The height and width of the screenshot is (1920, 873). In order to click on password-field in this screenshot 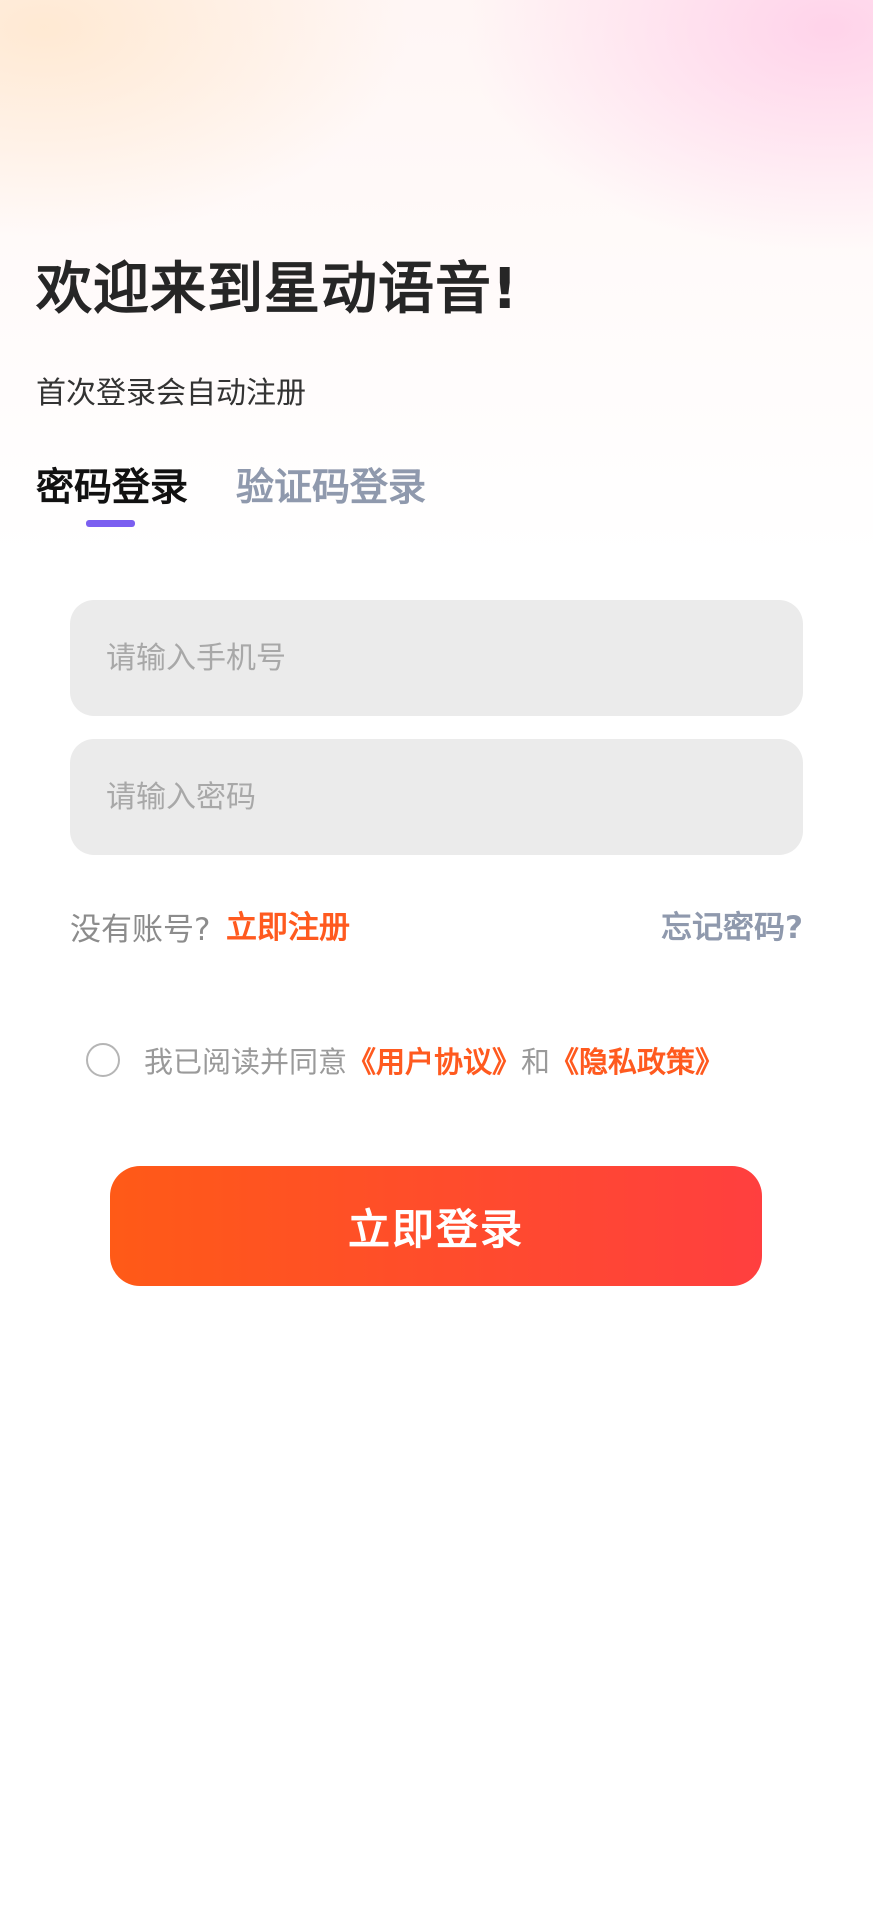, I will do `click(436, 797)`.